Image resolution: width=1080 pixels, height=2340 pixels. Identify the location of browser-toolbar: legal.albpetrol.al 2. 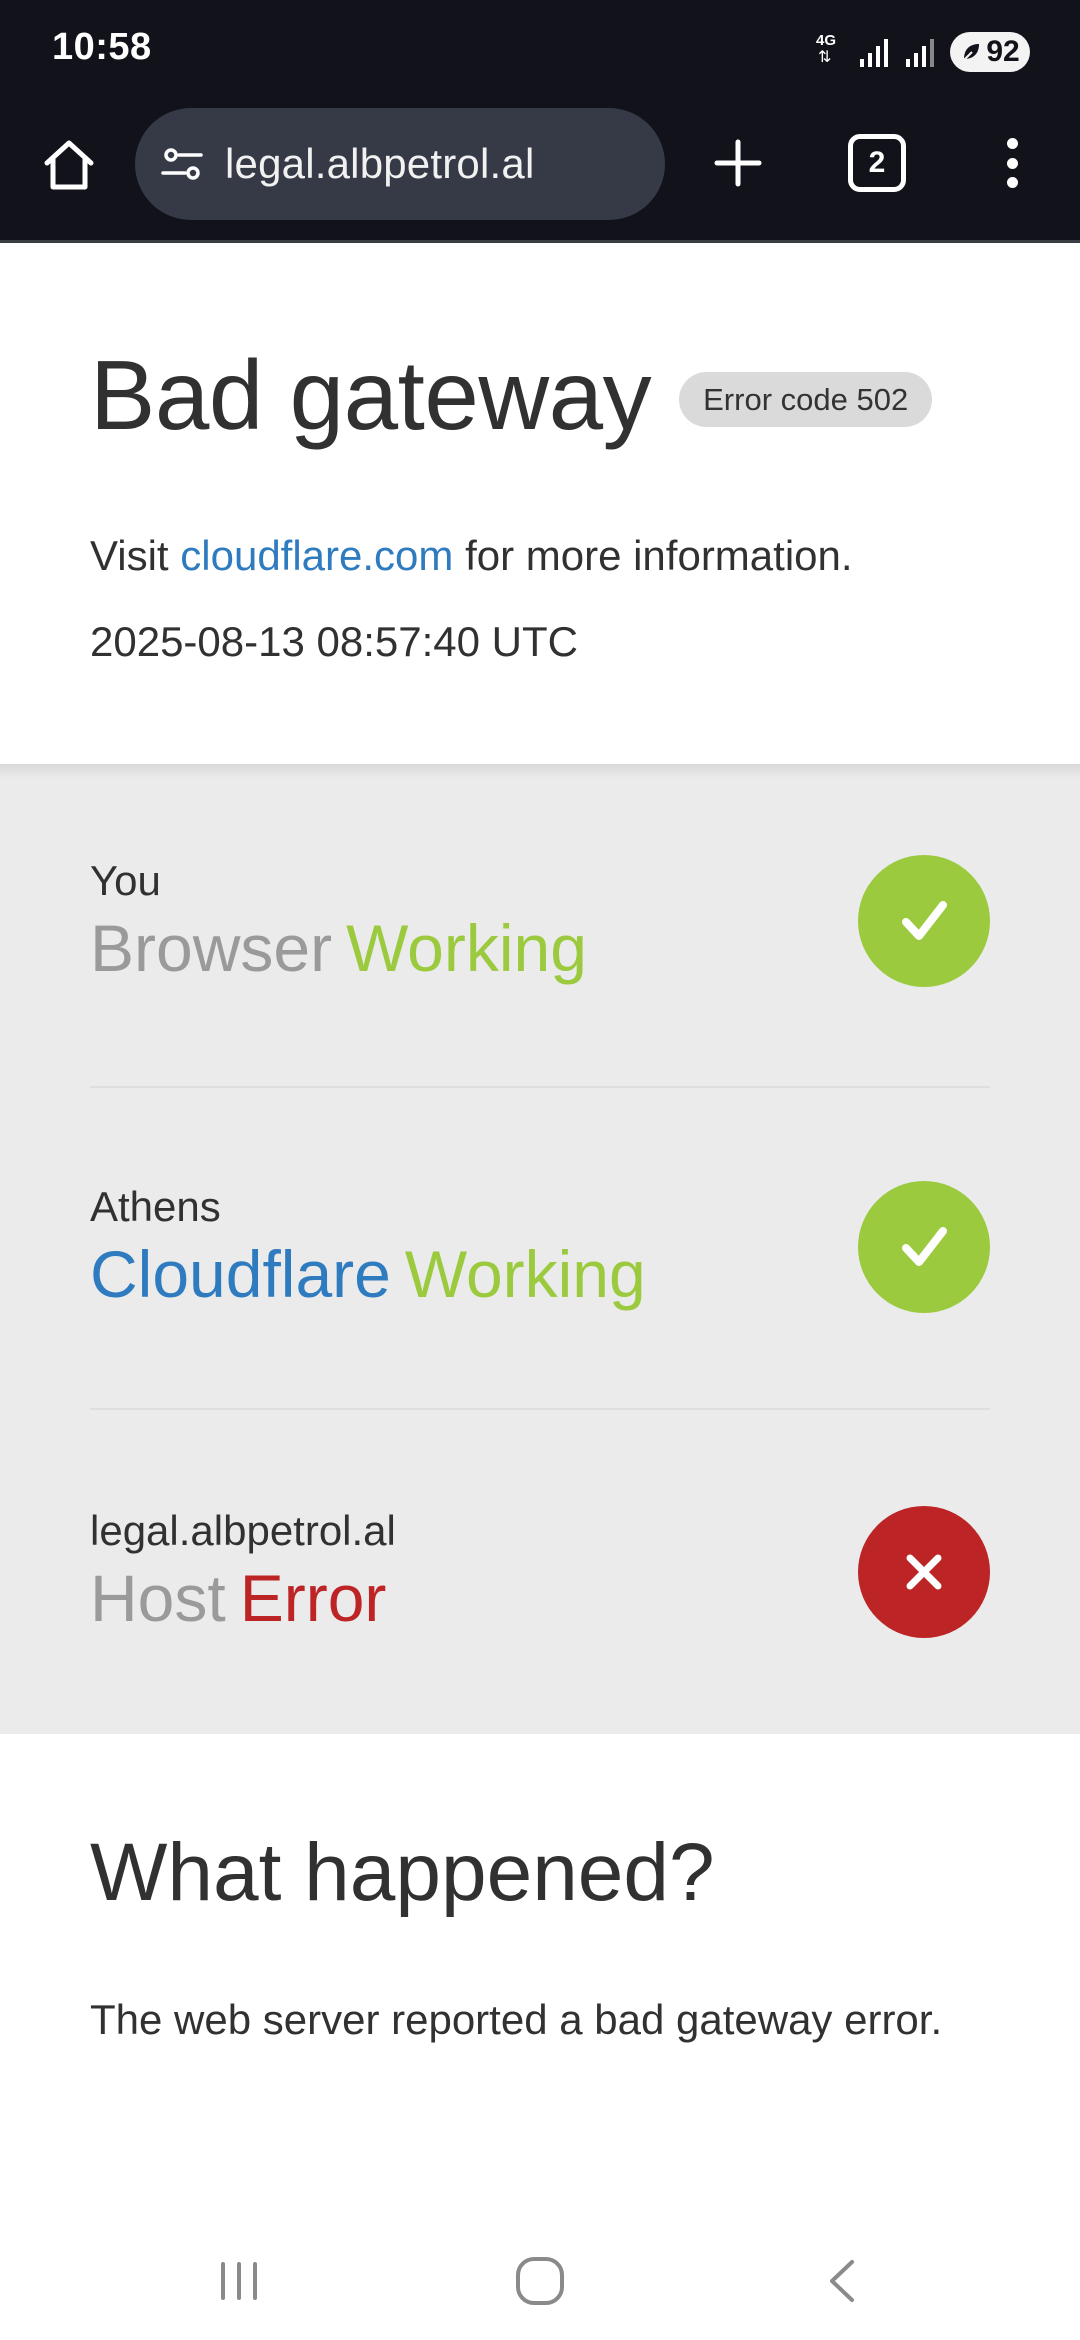
(540, 171).